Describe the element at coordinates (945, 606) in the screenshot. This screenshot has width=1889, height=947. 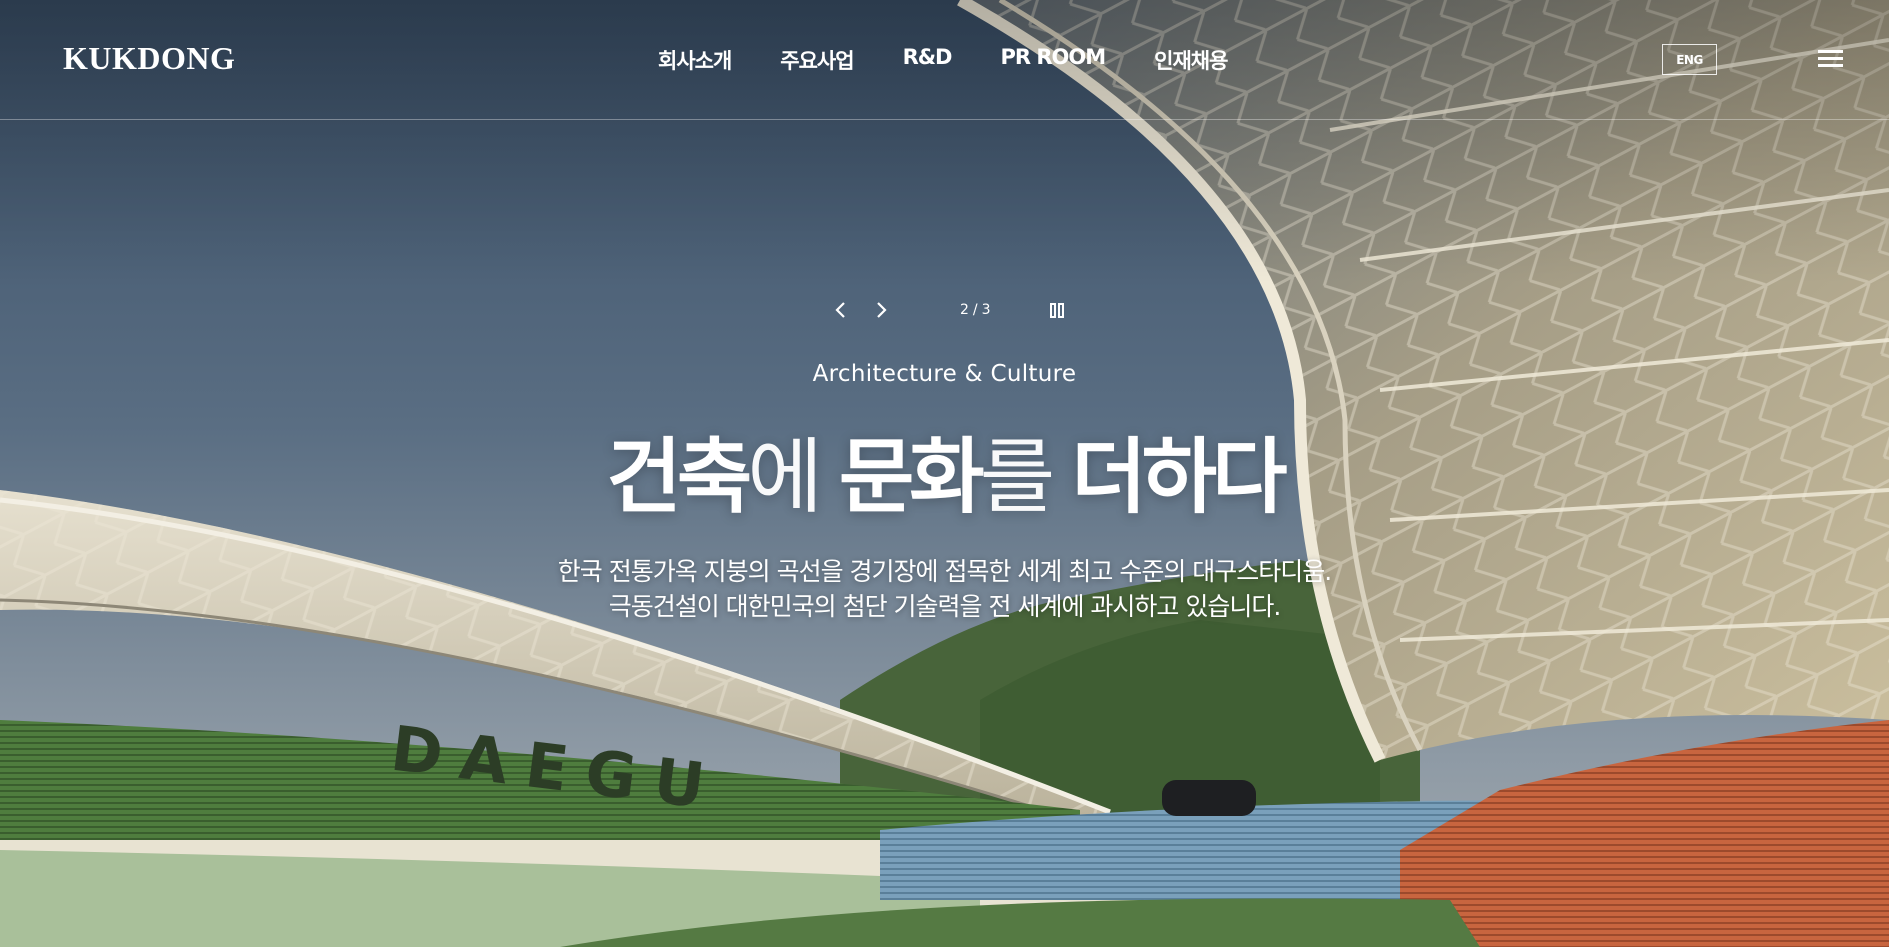
I see `description-line-2: 극동건설이 대한민국의 첨단 기술력을 전 세계에 과시하고 있습니다.` at that location.